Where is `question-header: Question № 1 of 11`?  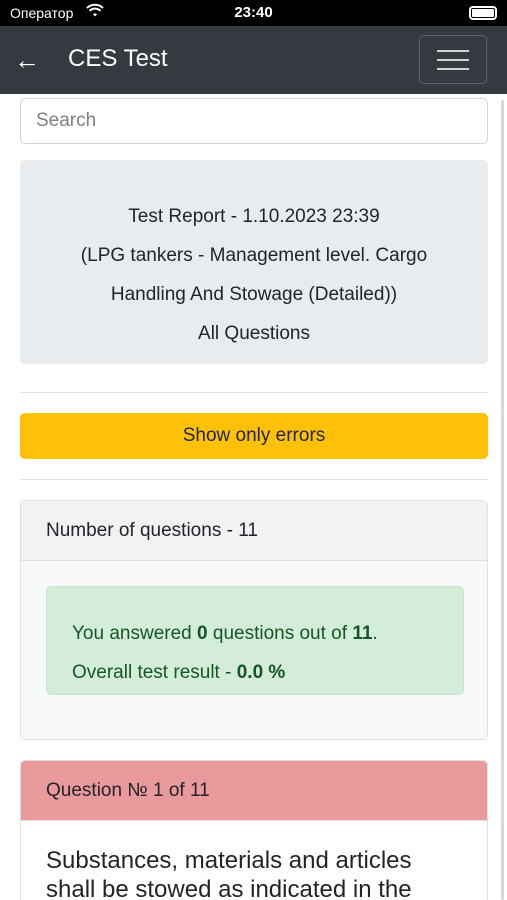
question-header: Question № 1 of 11 is located at coordinates (254, 791).